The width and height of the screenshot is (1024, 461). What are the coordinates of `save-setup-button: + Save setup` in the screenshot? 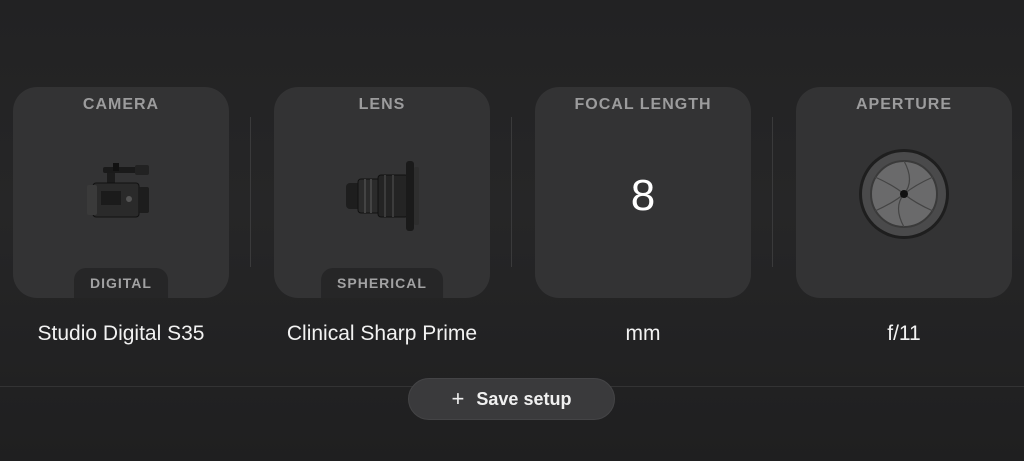 It's located at (511, 399).